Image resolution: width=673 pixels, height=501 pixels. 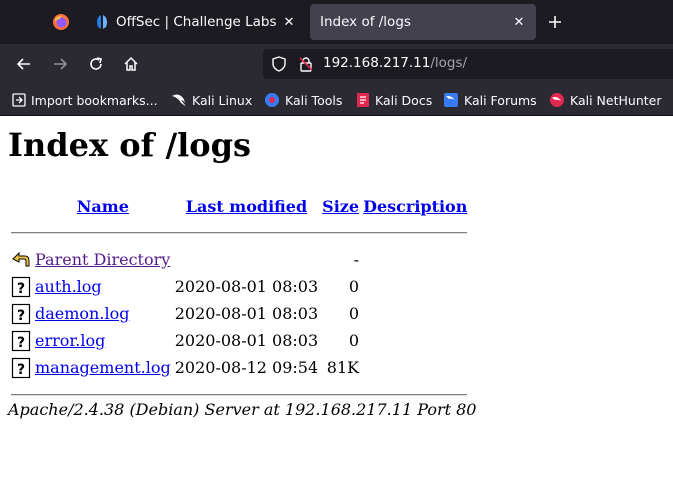 I want to click on bookmark-kali-docs: Kali Docs, so click(x=394, y=100).